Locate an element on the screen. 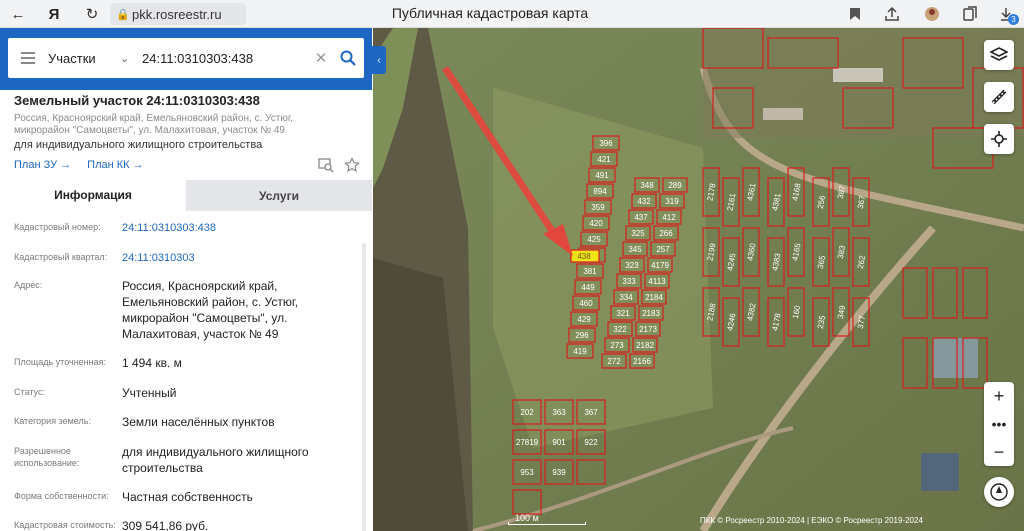  search-input: 24:11:0310303:438 is located at coordinates (224, 58).